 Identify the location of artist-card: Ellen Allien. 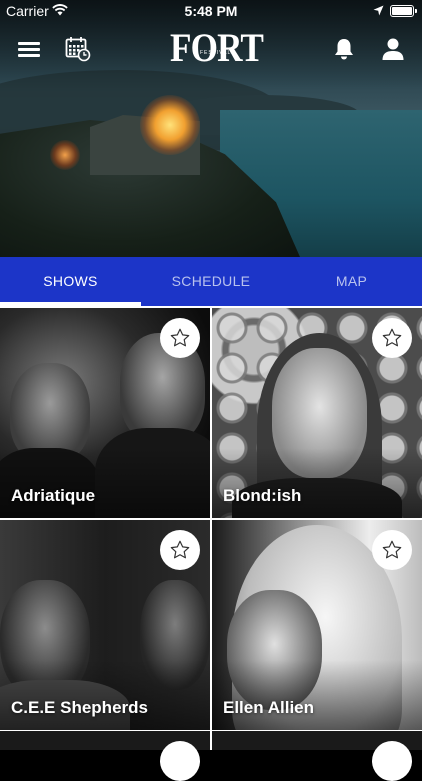
(317, 625).